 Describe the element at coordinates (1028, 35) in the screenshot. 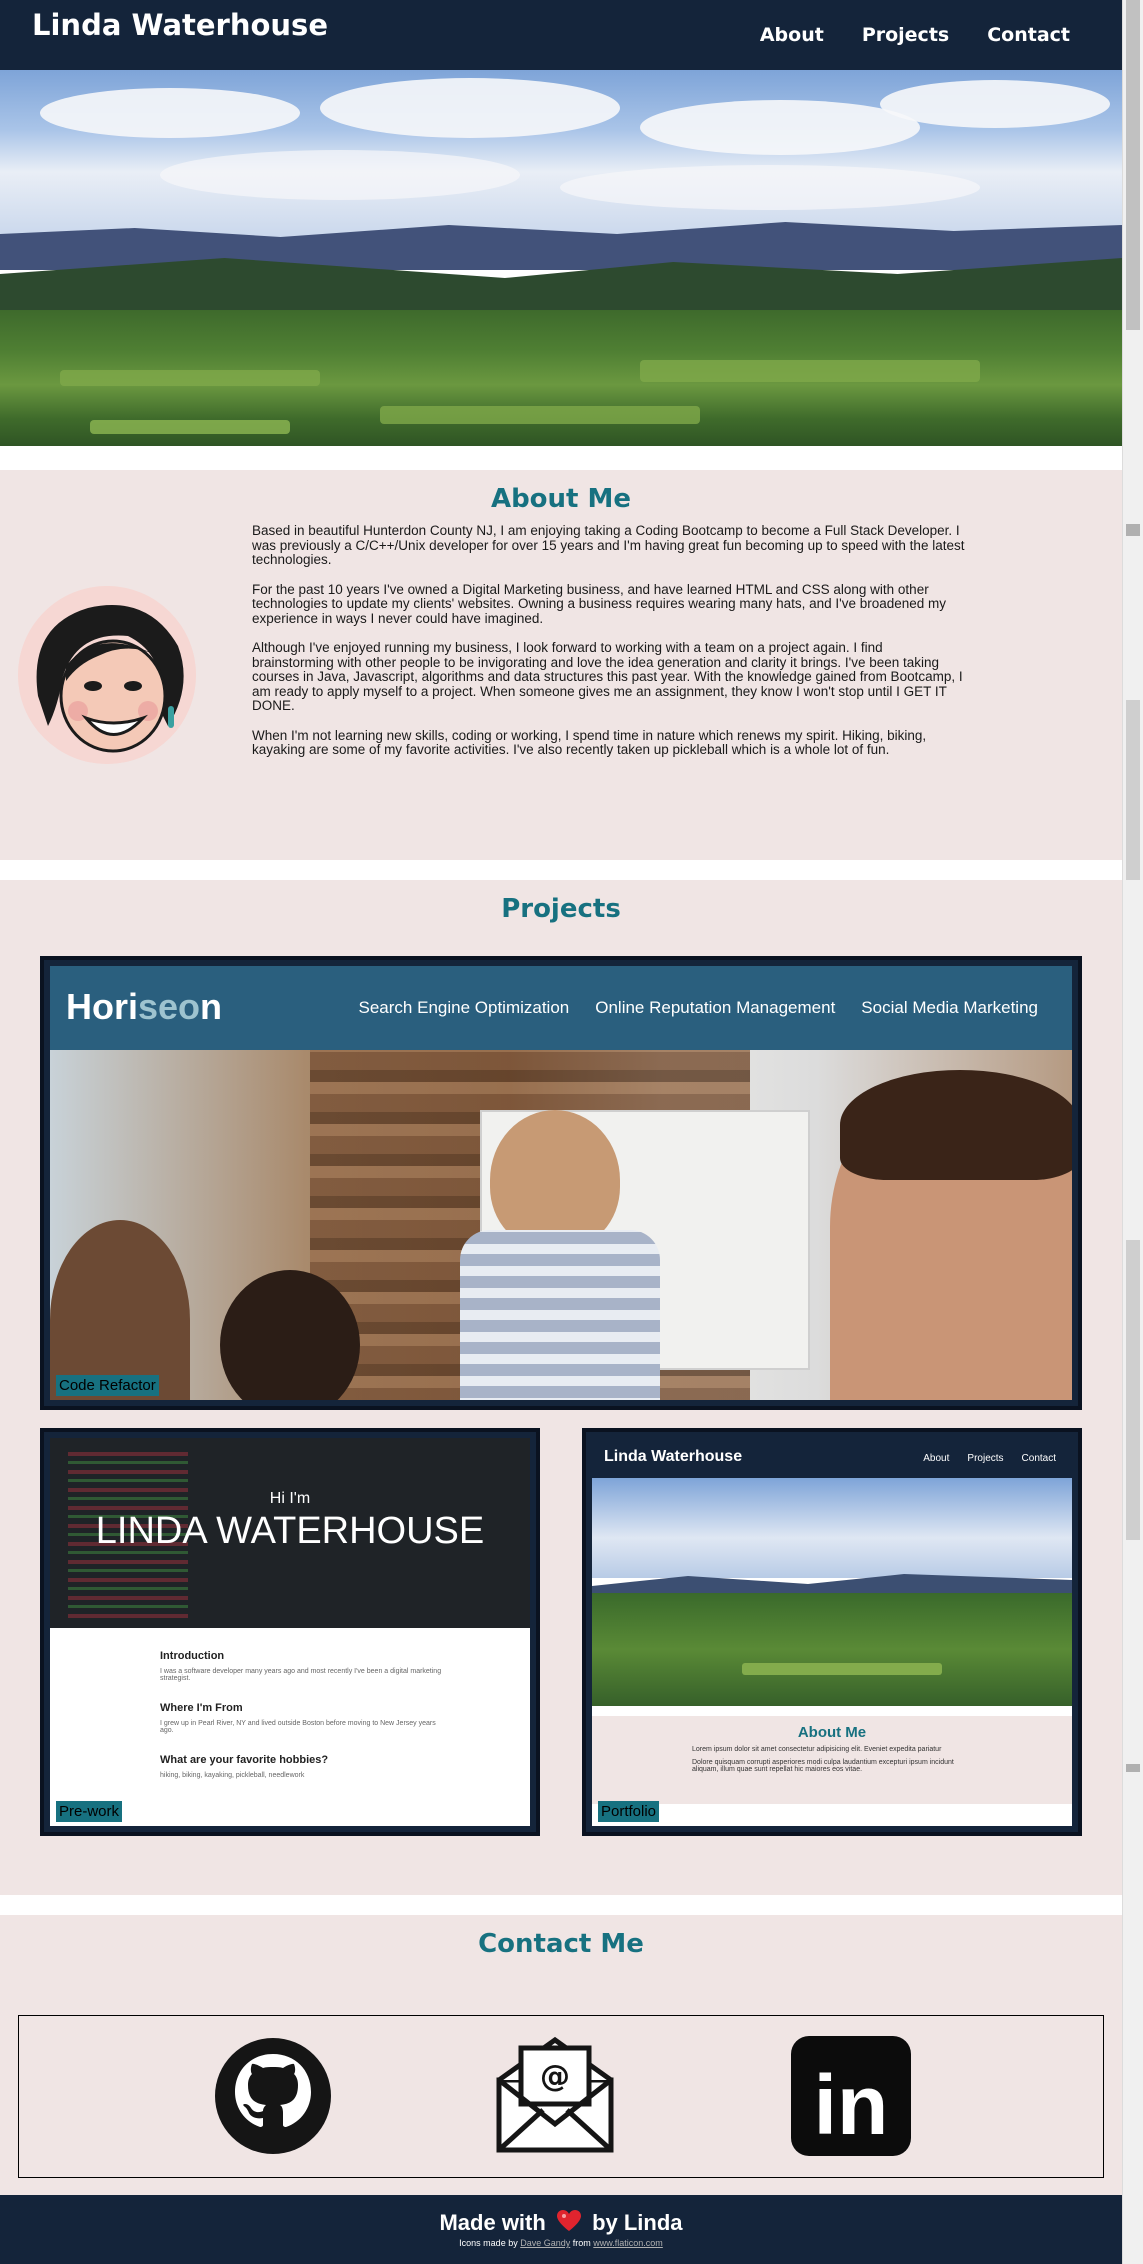

I see `nav-contact-link: Contact` at that location.